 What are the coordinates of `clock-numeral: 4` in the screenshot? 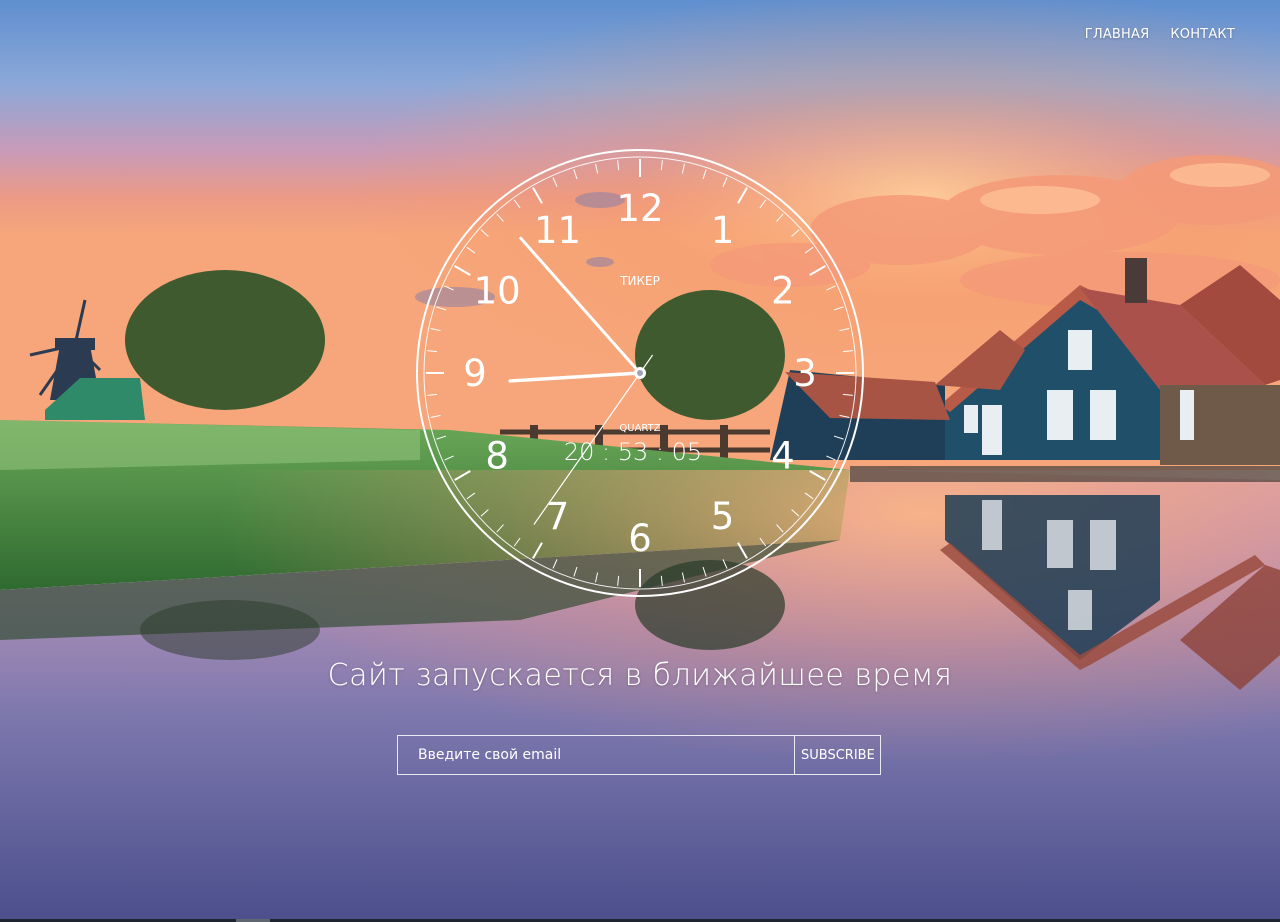 It's located at (783, 456).